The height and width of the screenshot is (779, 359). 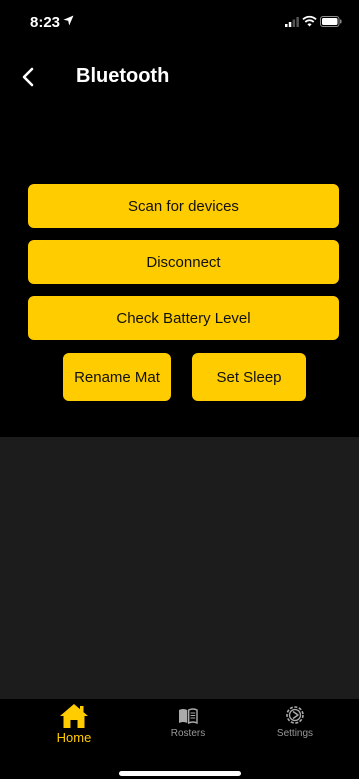 I want to click on back-button, so click(x=28, y=77).